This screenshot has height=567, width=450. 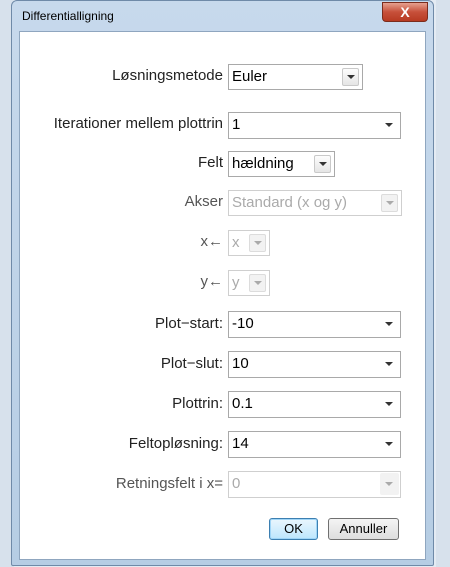 What do you see at coordinates (210, 162) in the screenshot?
I see `field-label: Felt` at bounding box center [210, 162].